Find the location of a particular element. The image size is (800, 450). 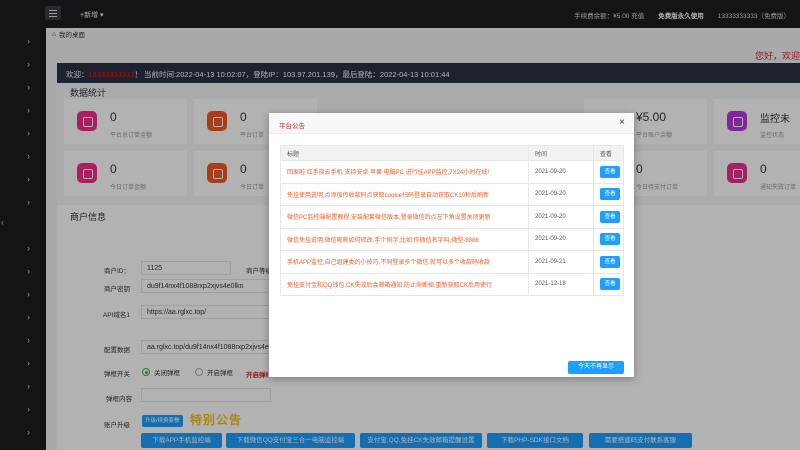

announcement-title: 微信PC监控端配置教程,安装配套微信版本,登录微信后点左下角设置关闭更新 is located at coordinates (404, 217).